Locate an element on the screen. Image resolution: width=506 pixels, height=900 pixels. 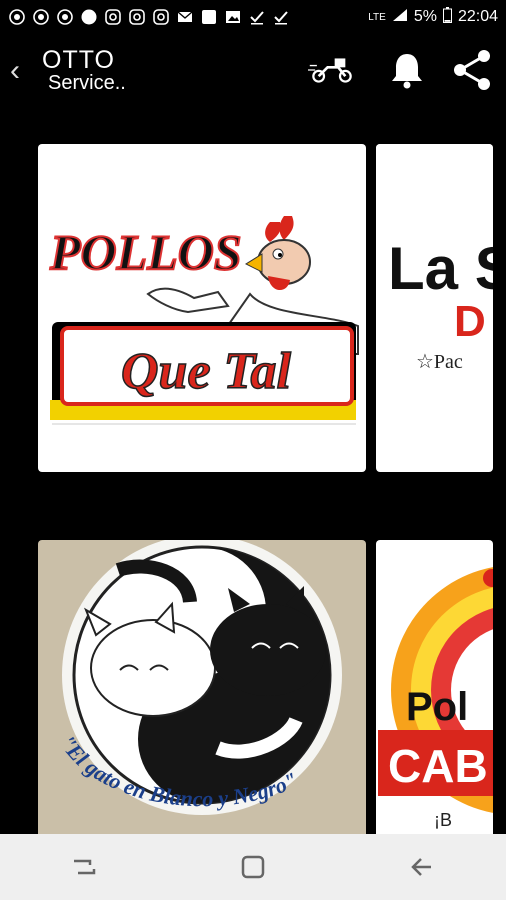
brand-name-1: La S is located at coordinates (440, 268).